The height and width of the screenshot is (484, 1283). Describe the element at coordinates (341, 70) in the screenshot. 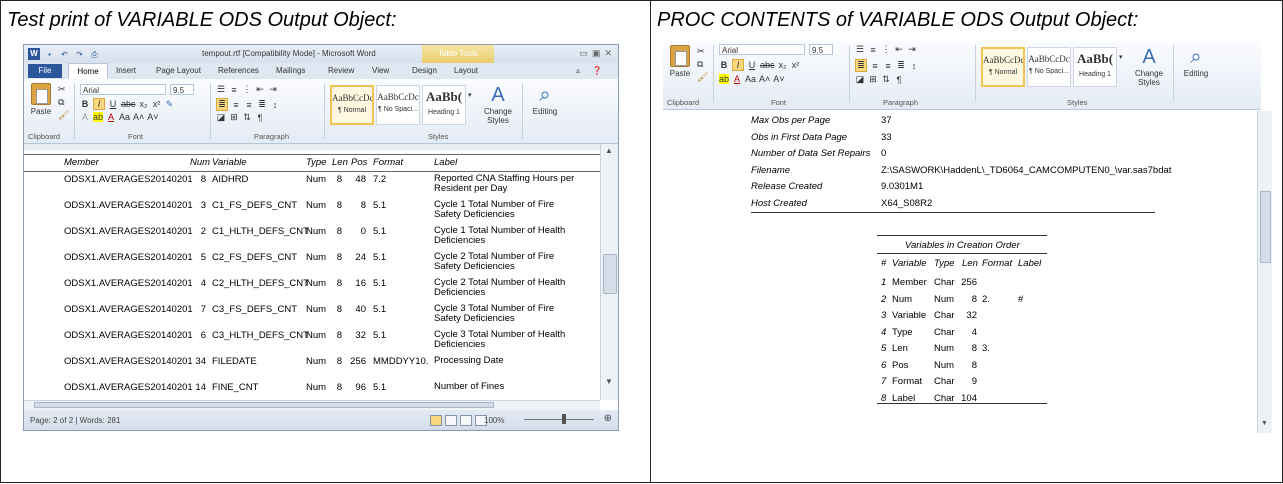

I see `tab-review: Review` at that location.